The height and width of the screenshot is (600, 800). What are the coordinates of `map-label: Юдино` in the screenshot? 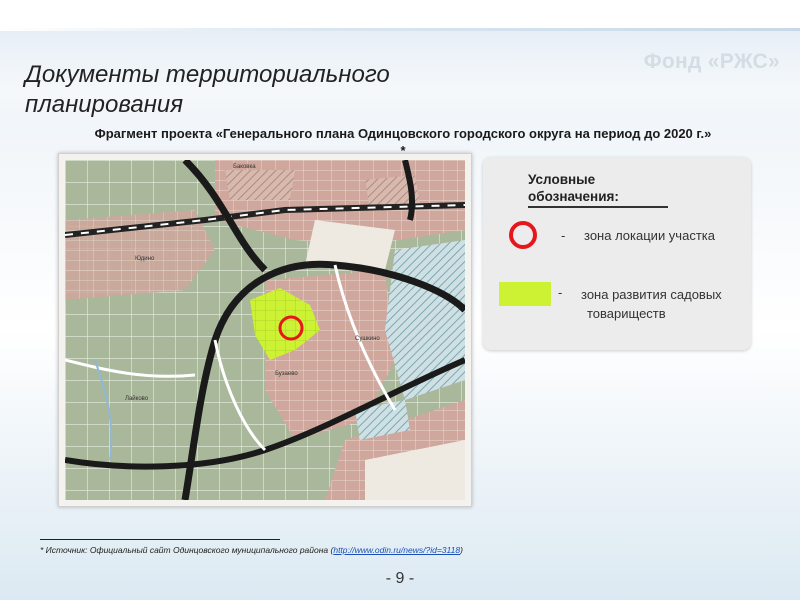 It's located at (145, 259).